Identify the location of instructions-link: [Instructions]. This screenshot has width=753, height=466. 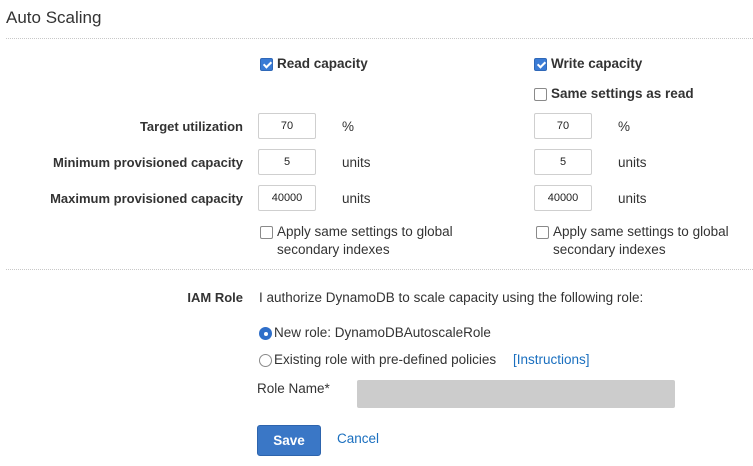
(551, 359).